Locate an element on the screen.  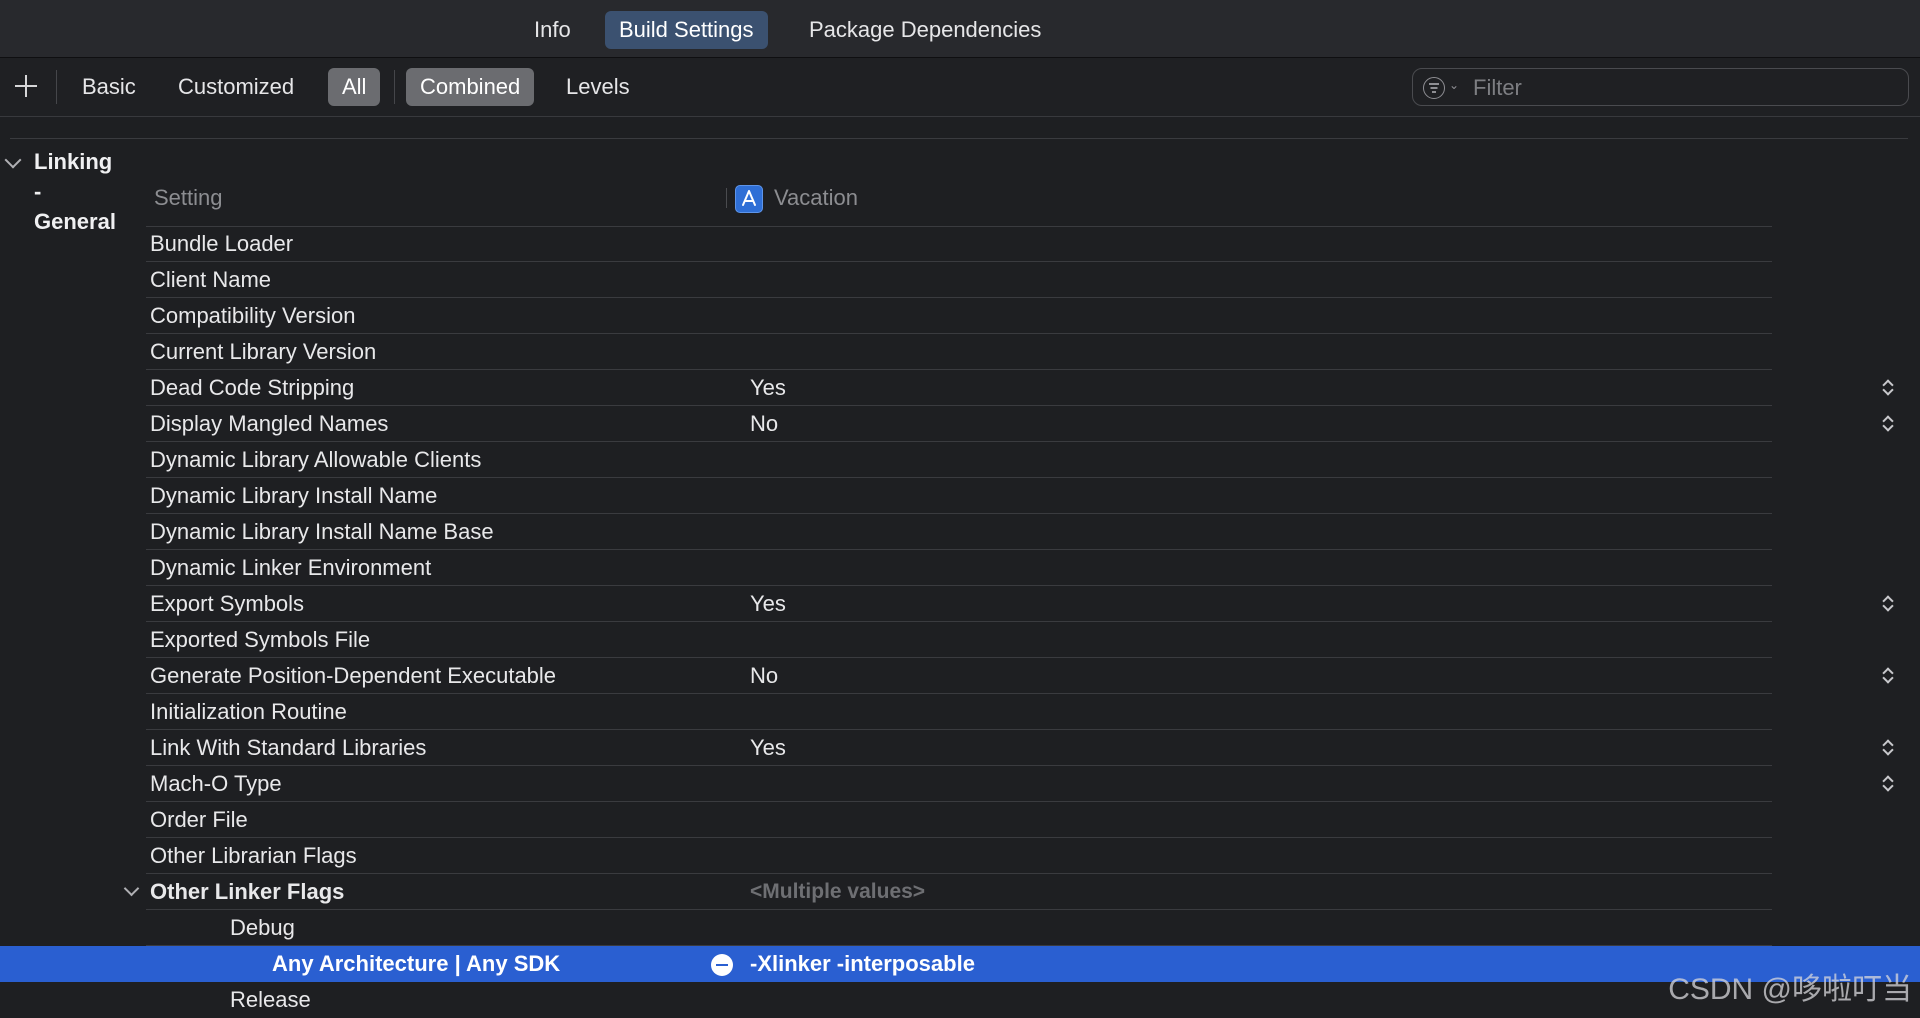
table-row: Debug is located at coordinates (960, 928).